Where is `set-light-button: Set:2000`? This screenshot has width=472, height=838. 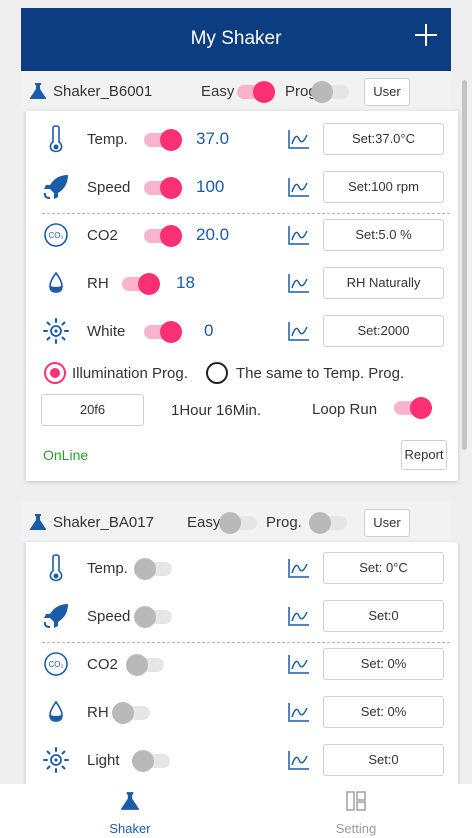 set-light-button: Set:2000 is located at coordinates (383, 331).